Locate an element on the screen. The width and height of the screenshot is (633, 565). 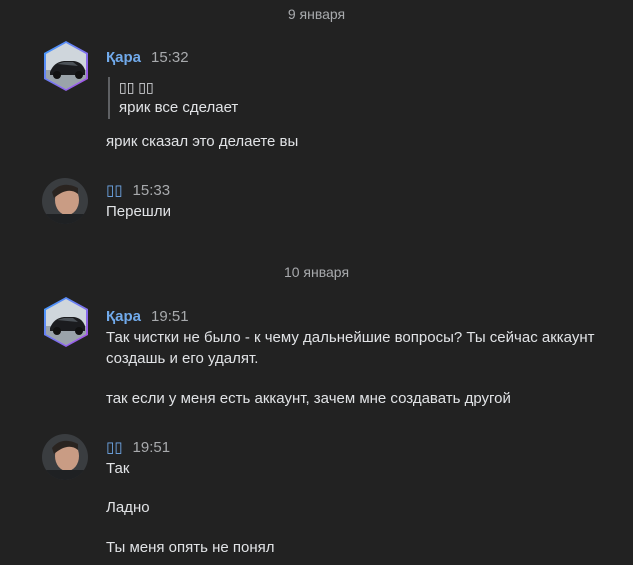
reply-quote: ▯▯ ▯▯ ярик все сделает is located at coordinates (263, 98).